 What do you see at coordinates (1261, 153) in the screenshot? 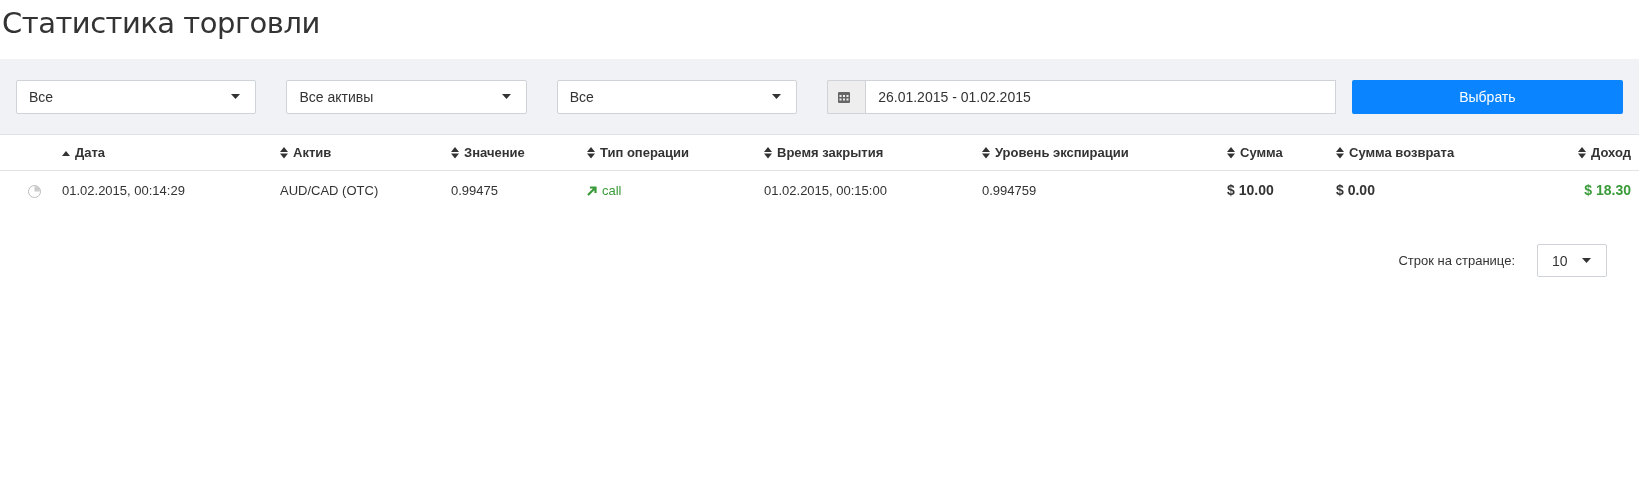
I see `column-header: Сумма` at bounding box center [1261, 153].